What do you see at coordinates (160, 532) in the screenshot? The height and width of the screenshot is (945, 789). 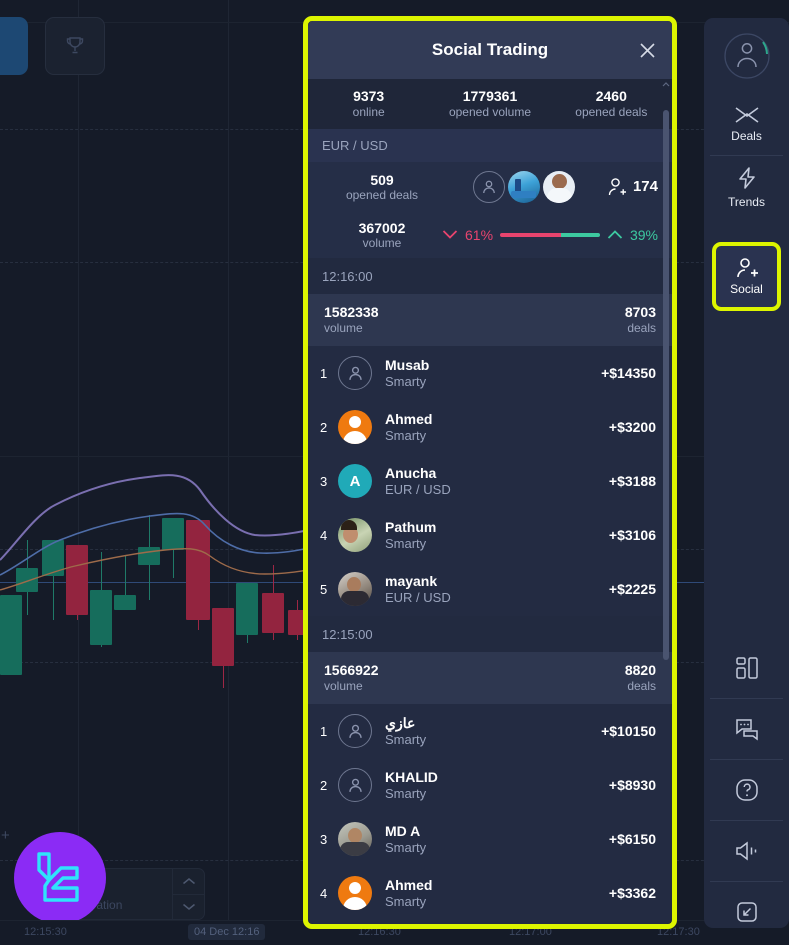 I see `moving-average-lines` at bounding box center [160, 532].